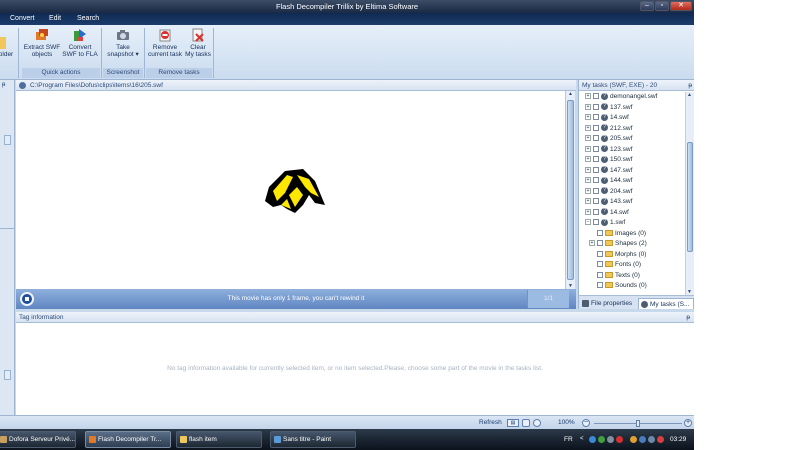 The width and height of the screenshot is (800, 450). Describe the element at coordinates (7, 47) in the screenshot. I see `open-folder-button: older` at that location.